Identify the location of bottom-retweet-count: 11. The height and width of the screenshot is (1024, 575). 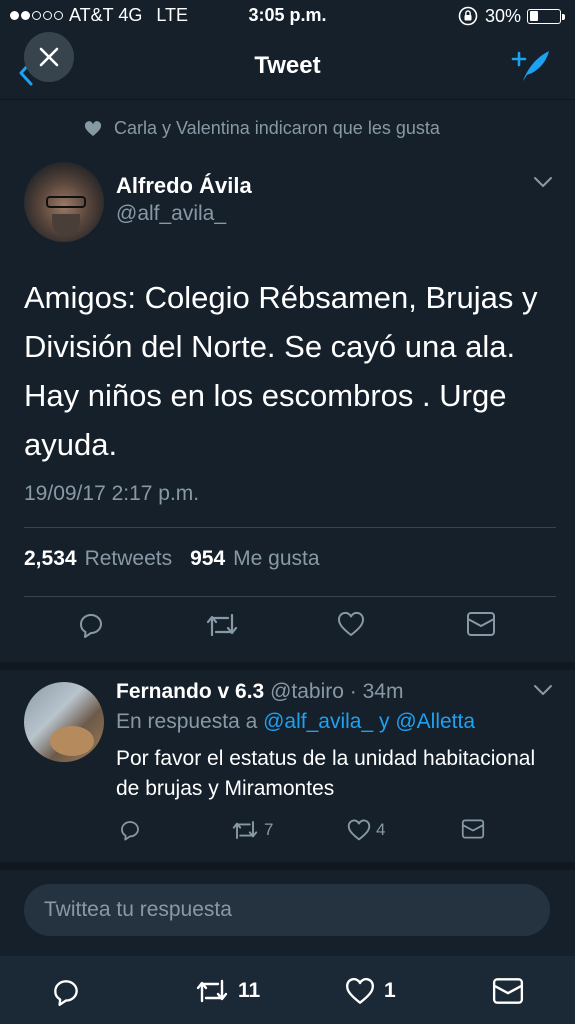
(249, 990).